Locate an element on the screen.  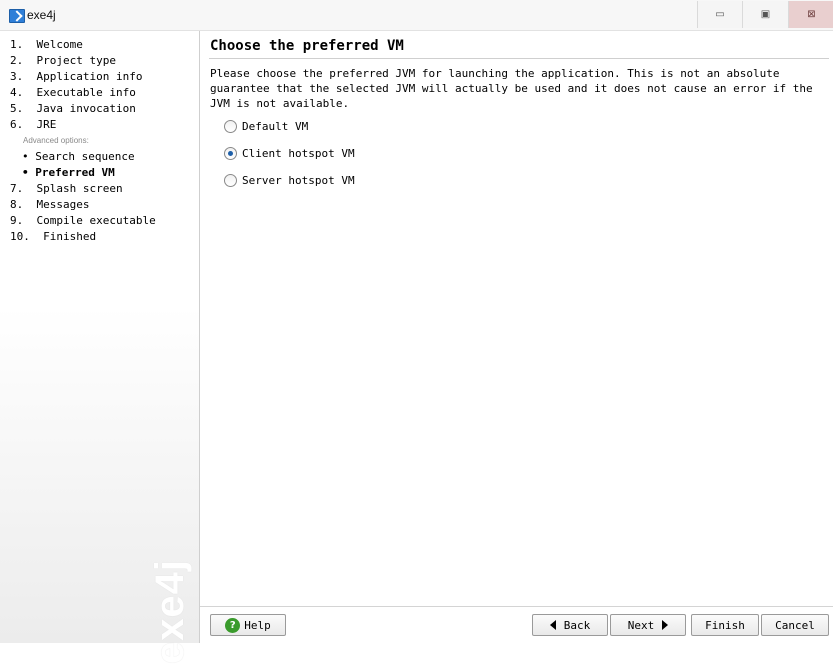
option-label: Client hotspot VM is located at coordinates (298, 153).